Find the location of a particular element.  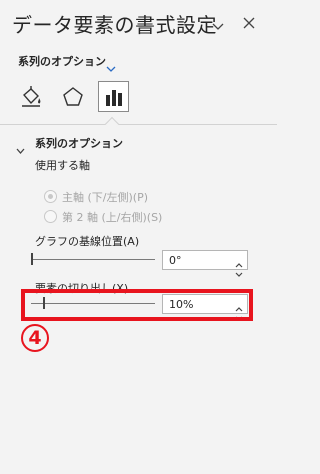

tab-fill-line is located at coordinates (30, 96).